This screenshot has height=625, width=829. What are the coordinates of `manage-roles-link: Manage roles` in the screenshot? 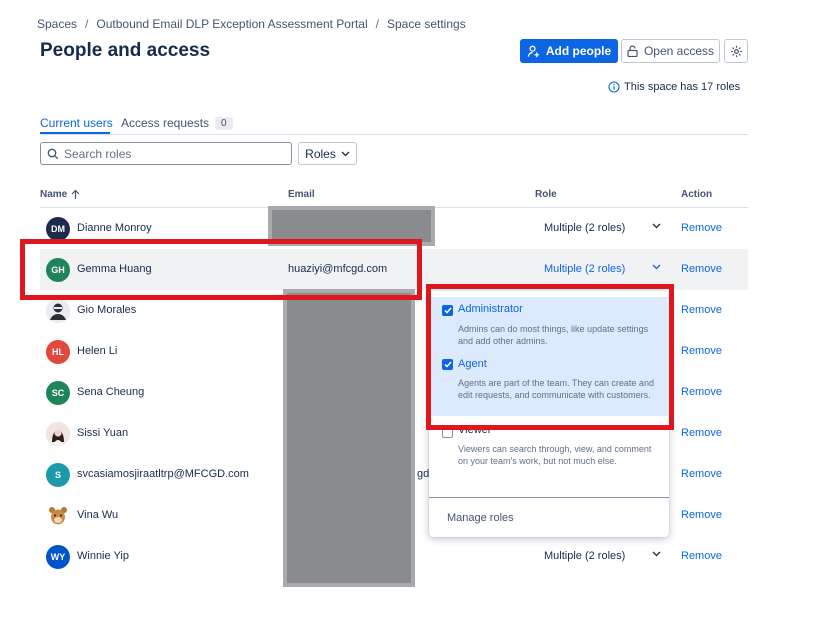 It's located at (480, 518).